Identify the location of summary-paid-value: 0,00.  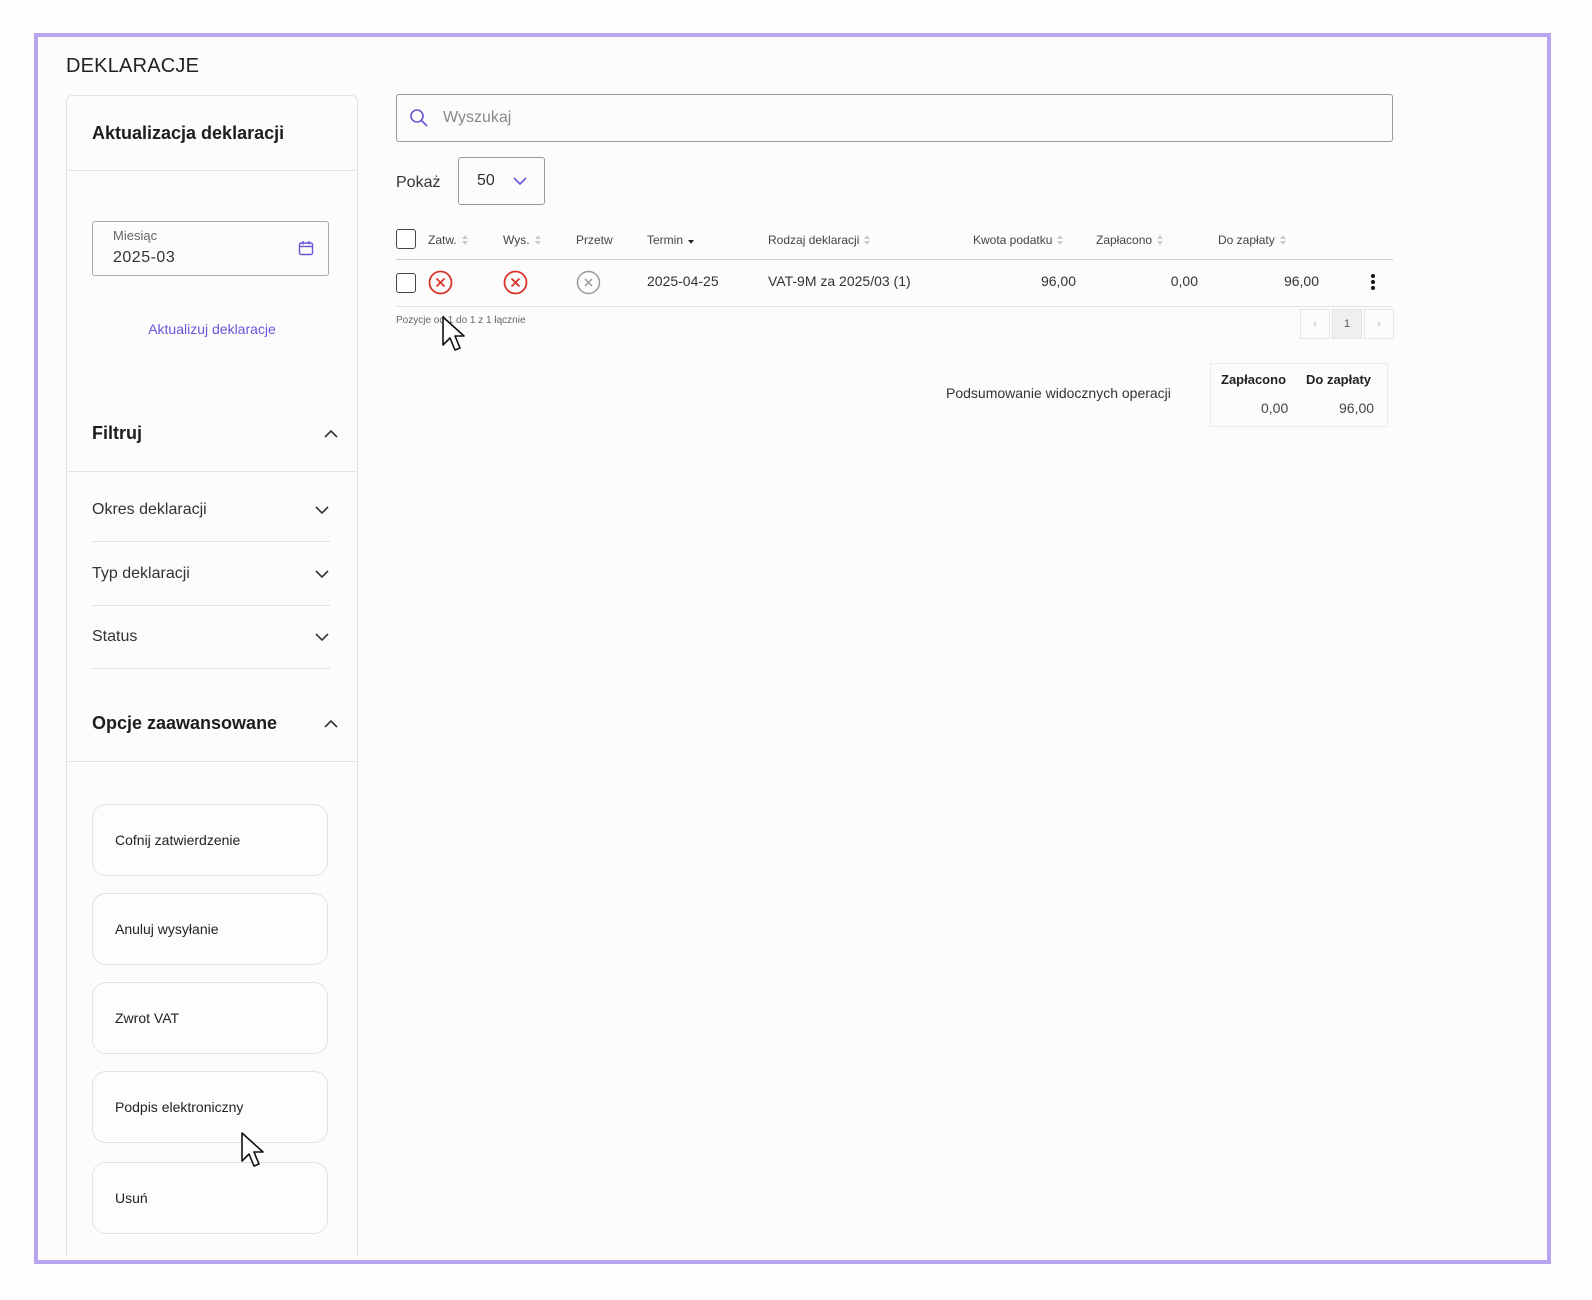
(1275, 408).